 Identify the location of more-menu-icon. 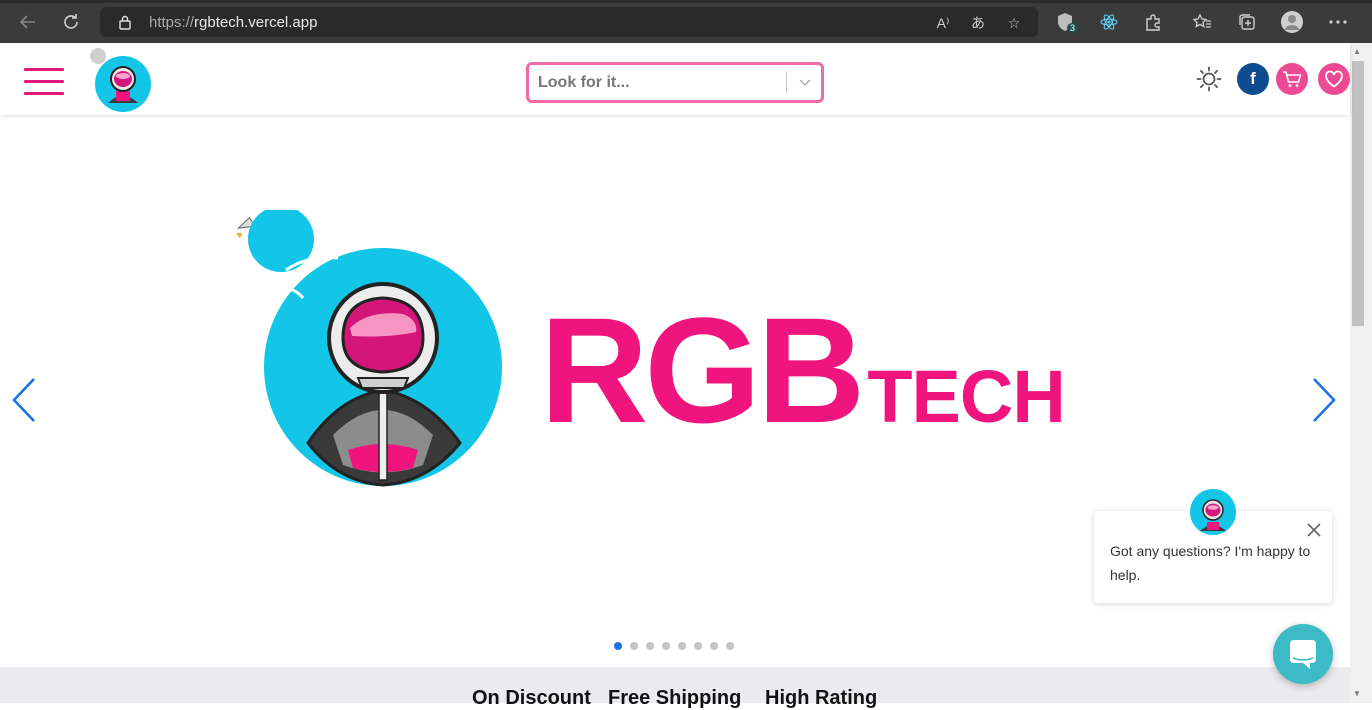
(1338, 22).